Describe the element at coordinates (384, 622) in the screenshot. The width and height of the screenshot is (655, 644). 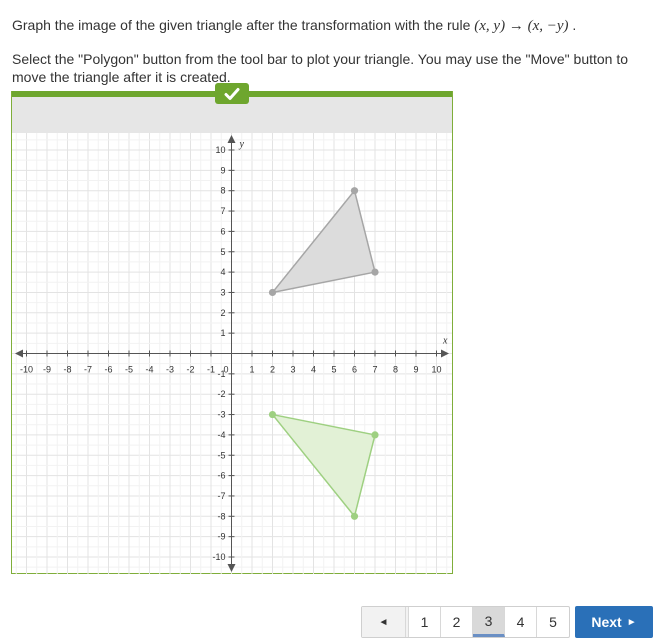
I see `previous-button: ◄` at that location.